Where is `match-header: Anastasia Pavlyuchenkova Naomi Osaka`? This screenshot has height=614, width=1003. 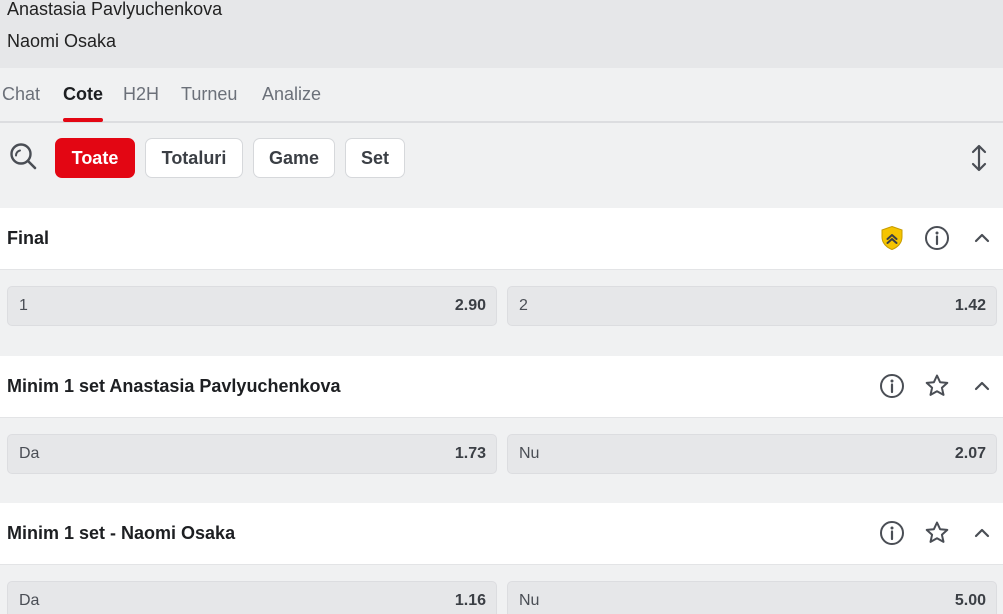 match-header: Anastasia Pavlyuchenkova Naomi Osaka is located at coordinates (501, 34).